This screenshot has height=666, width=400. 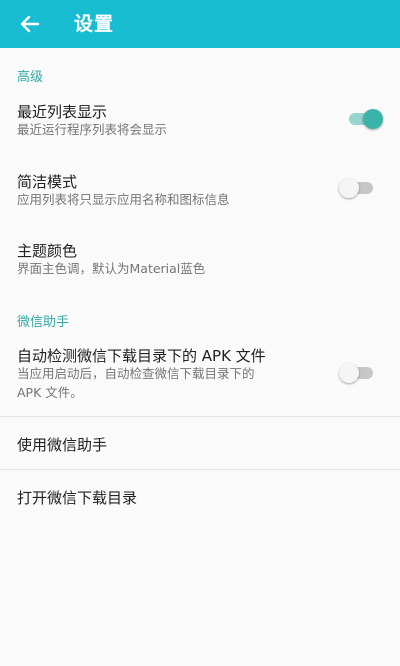 I want to click on pref-auto-detect-apk-summary-line2: APK 文件。, so click(x=50, y=392).